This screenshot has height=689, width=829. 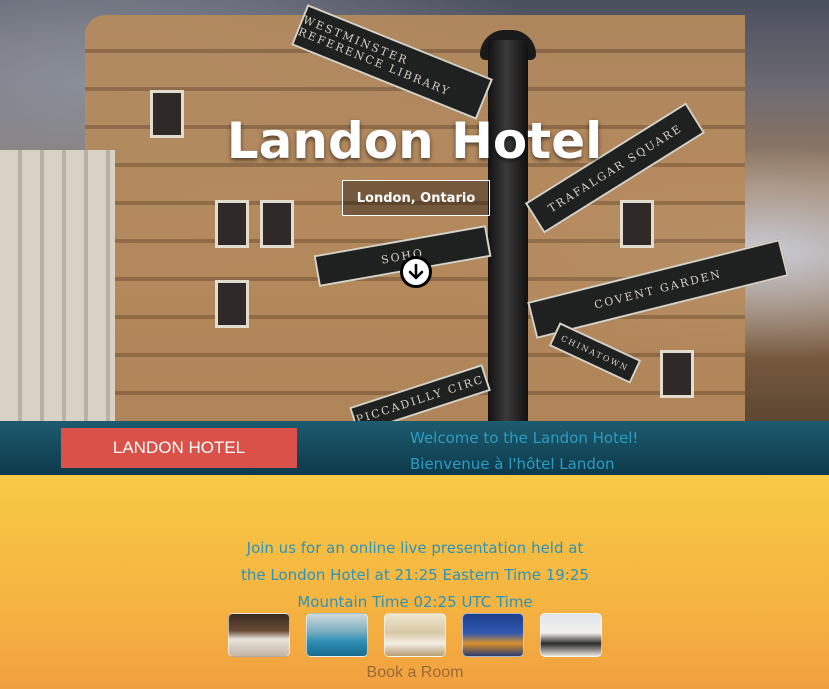 I want to click on intro-line: Mountain Time 02:25 UTC Time, so click(x=415, y=602).